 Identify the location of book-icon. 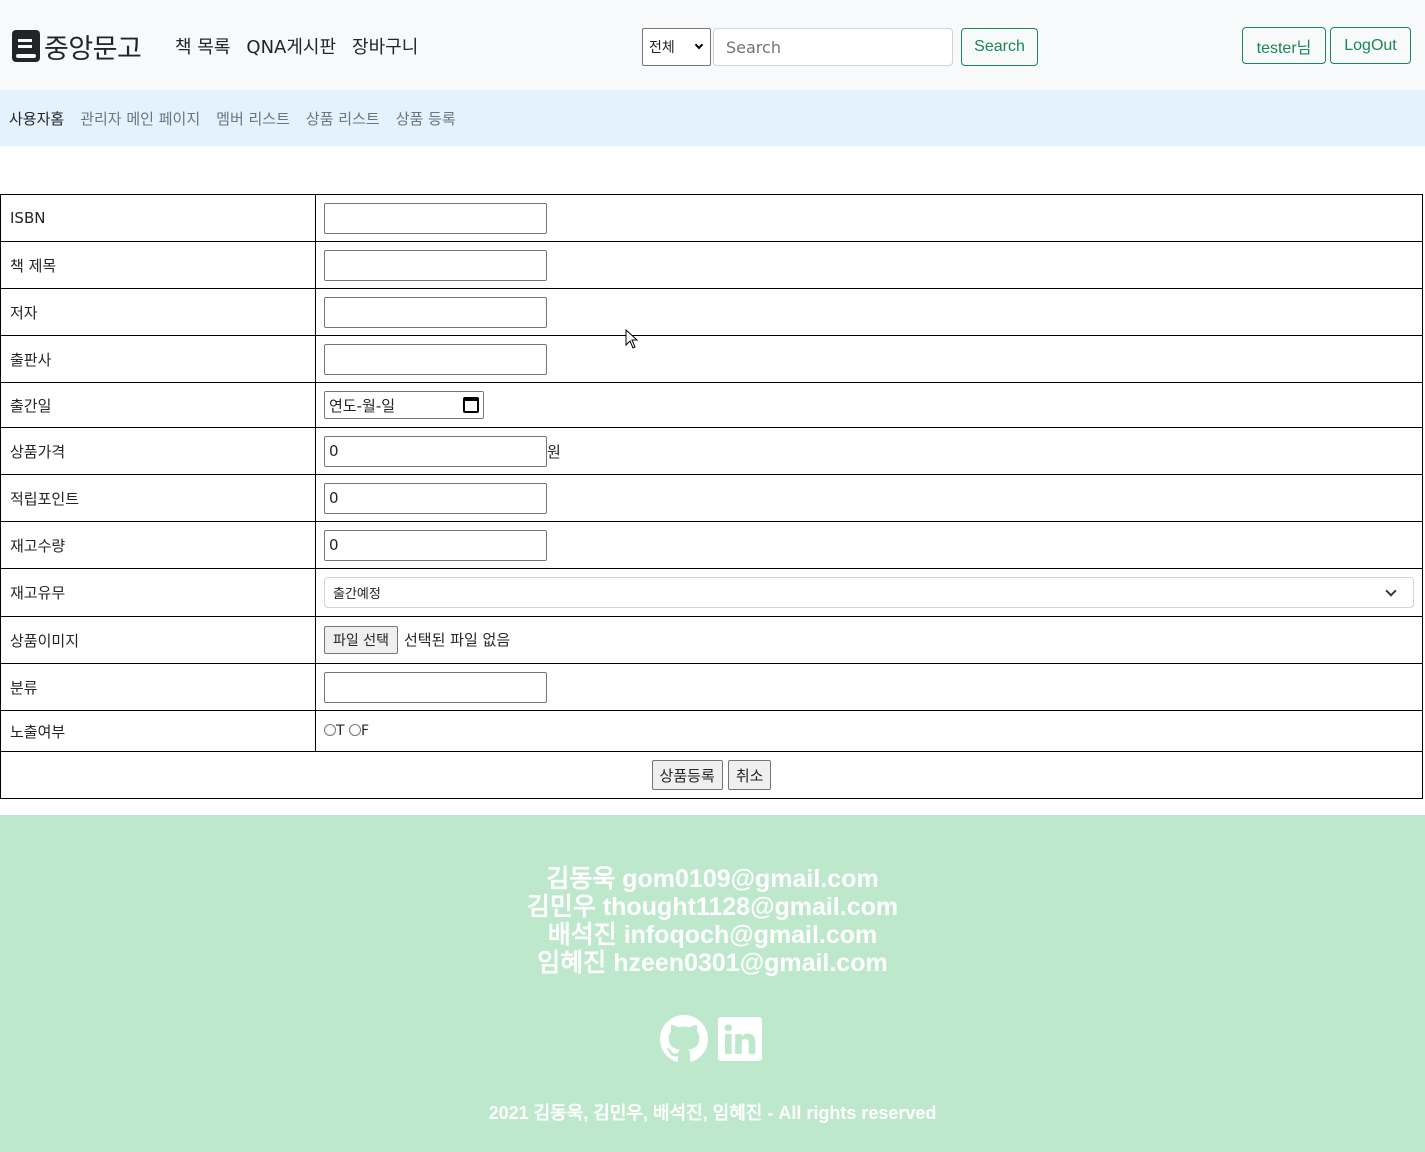
(26, 46).